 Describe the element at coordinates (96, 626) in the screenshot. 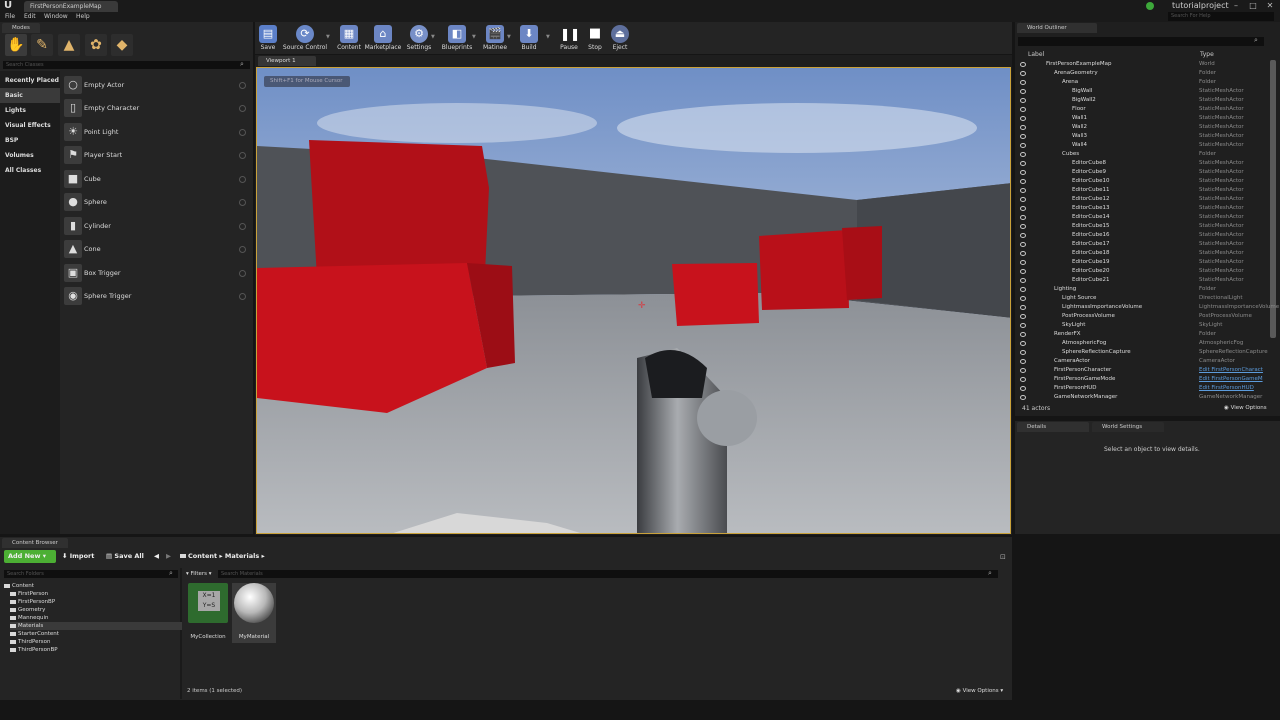

I see `folder-tree-item: Materials` at that location.